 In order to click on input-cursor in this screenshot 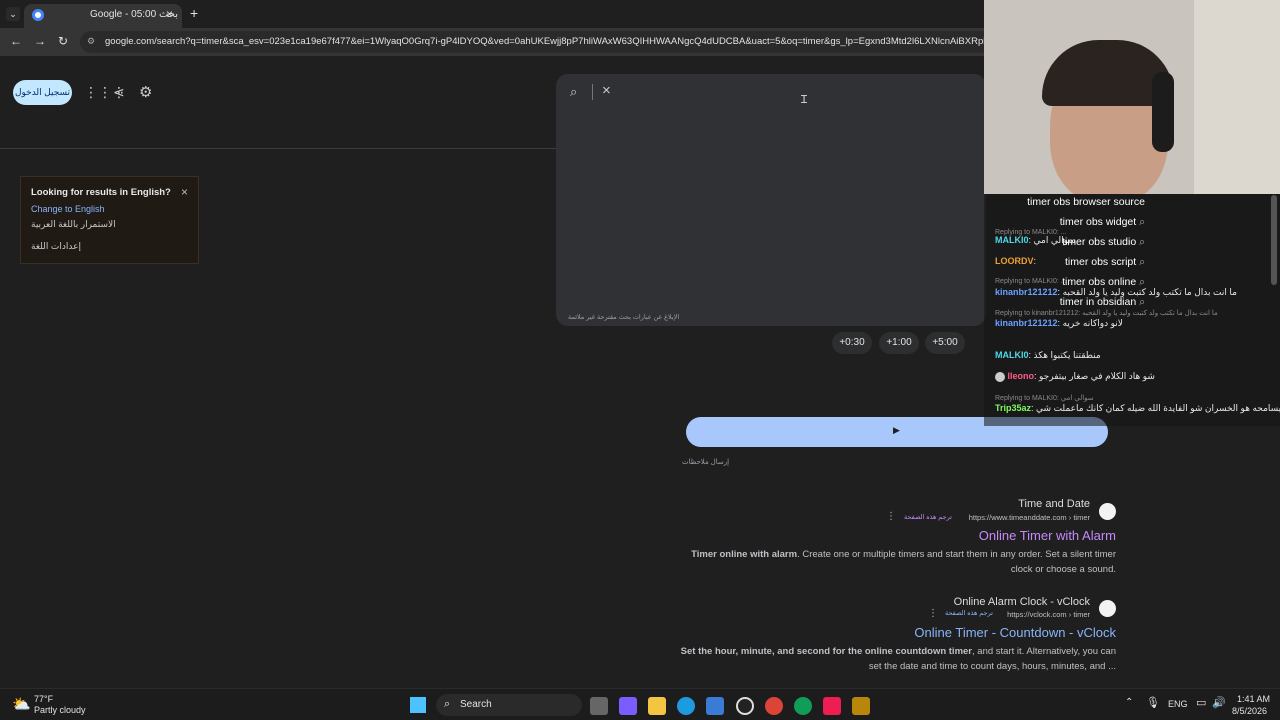, I will do `click(592, 92)`.